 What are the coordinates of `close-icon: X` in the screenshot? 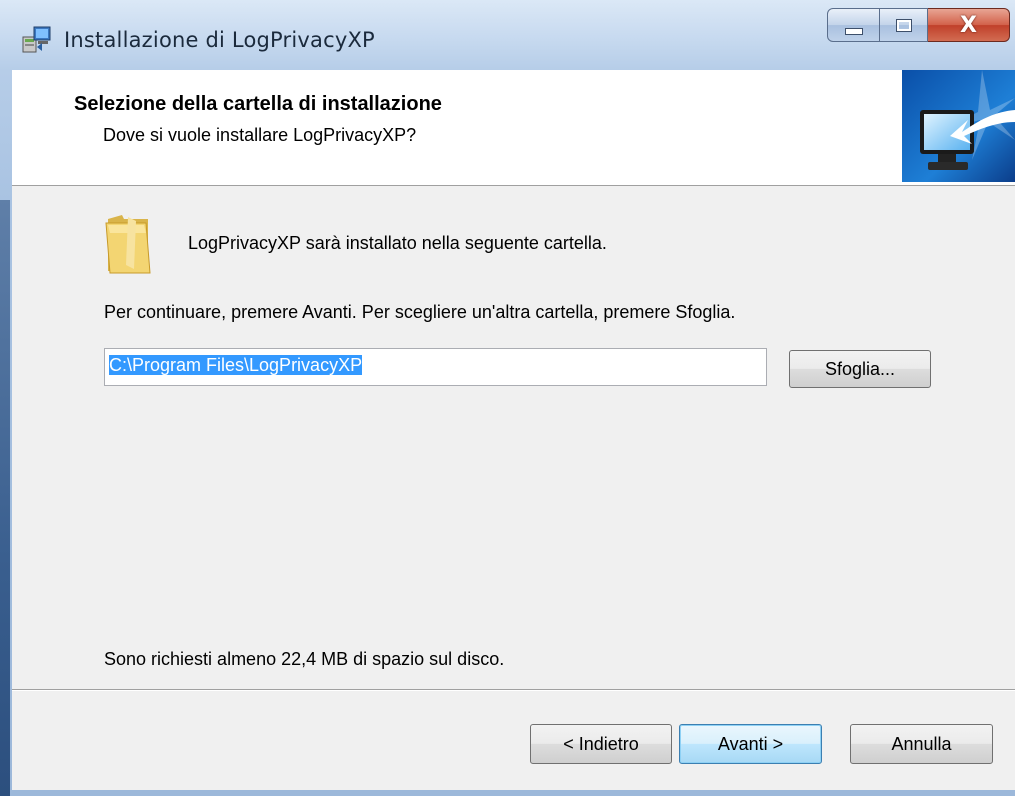 It's located at (968, 25).